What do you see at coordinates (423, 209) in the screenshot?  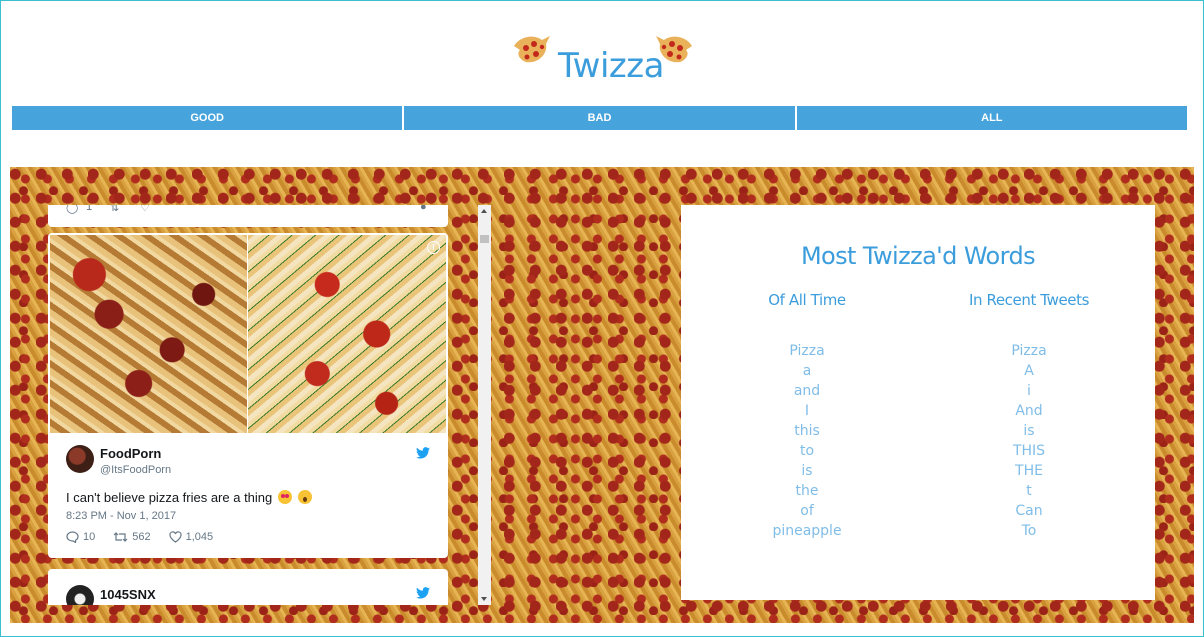 I see `info-icon: ●` at bounding box center [423, 209].